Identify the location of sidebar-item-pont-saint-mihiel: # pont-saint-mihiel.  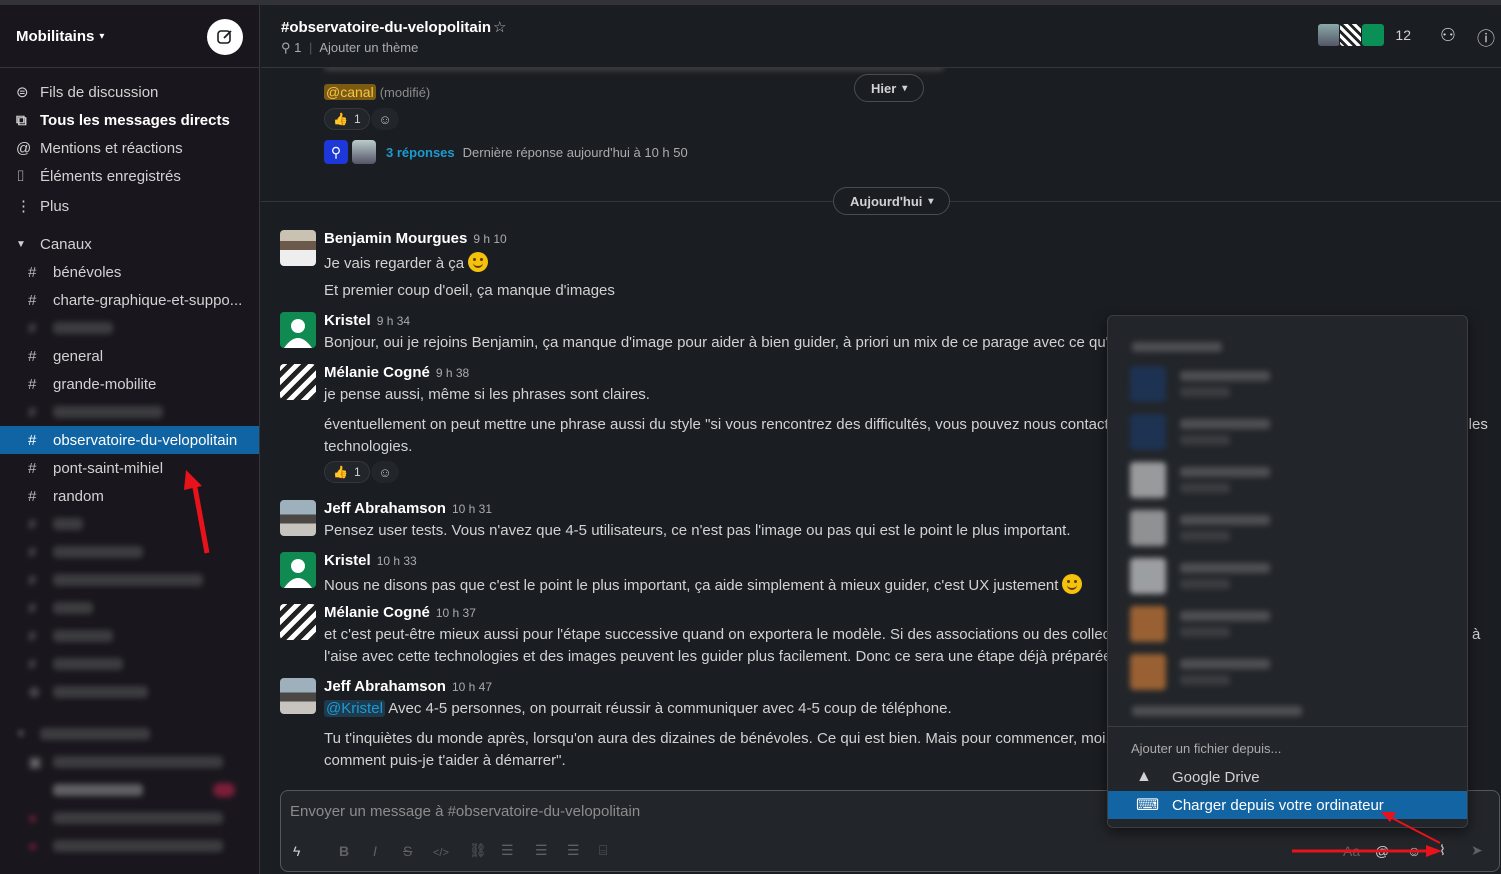
(129, 468).